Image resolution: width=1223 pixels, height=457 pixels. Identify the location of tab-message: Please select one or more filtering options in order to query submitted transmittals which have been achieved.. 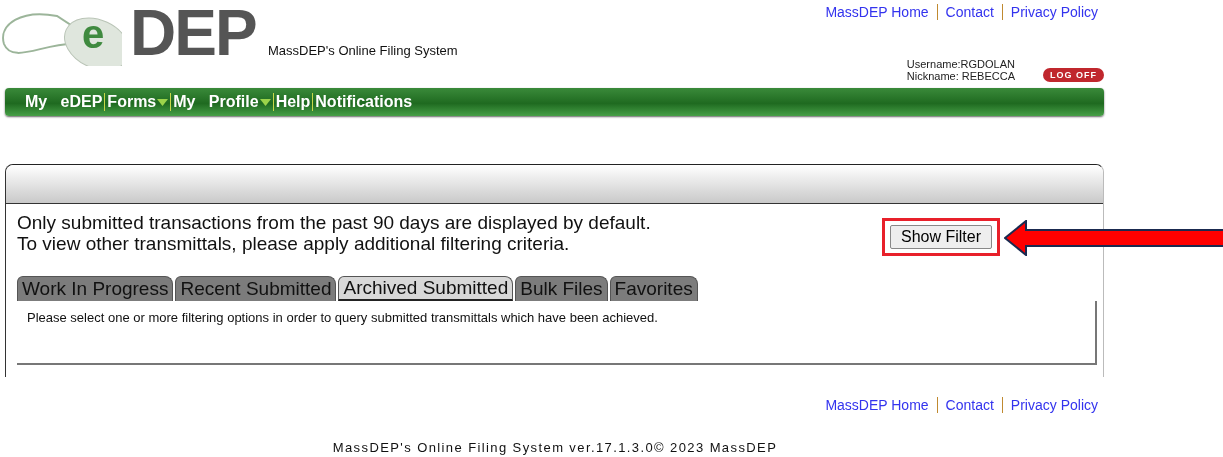
(342, 318).